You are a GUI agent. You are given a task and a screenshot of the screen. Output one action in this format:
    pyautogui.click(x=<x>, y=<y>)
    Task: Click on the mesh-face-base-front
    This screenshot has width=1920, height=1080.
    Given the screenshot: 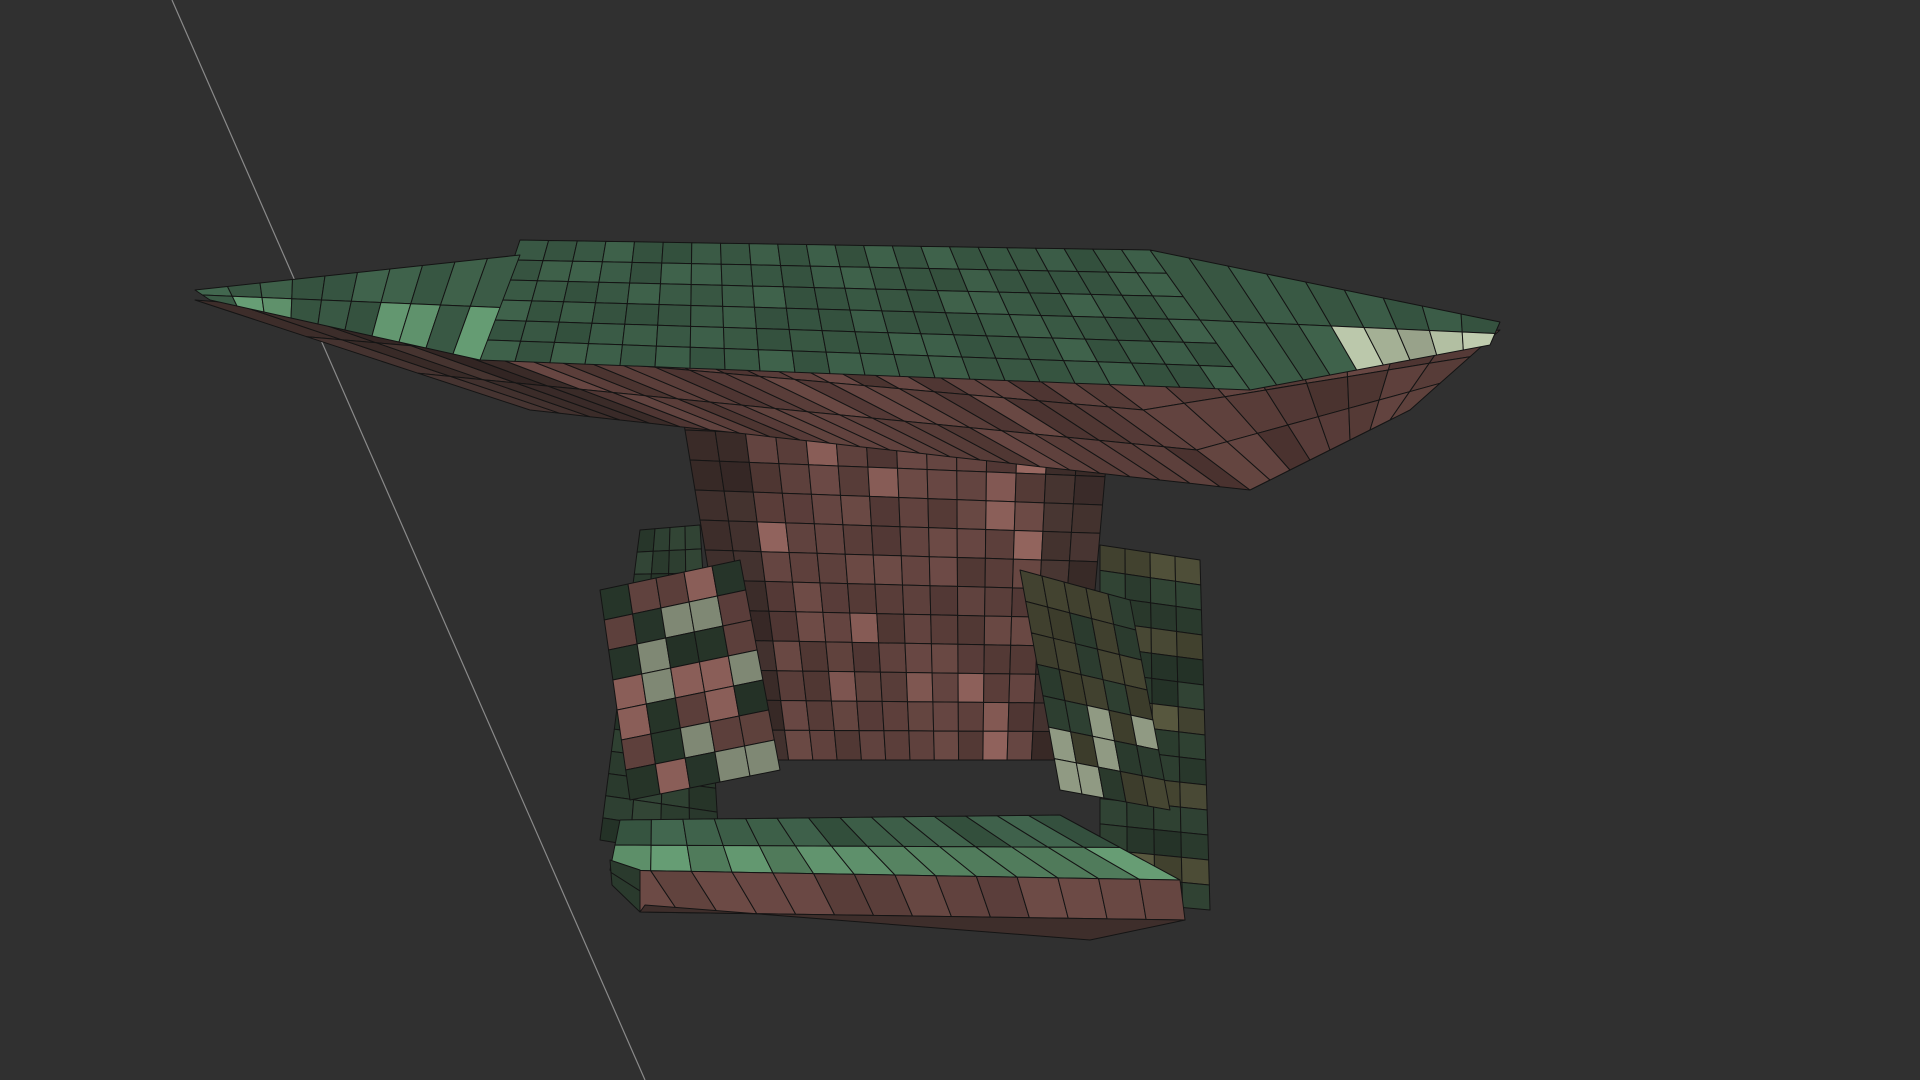 What is the action you would take?
    pyautogui.click(x=1162, y=899)
    